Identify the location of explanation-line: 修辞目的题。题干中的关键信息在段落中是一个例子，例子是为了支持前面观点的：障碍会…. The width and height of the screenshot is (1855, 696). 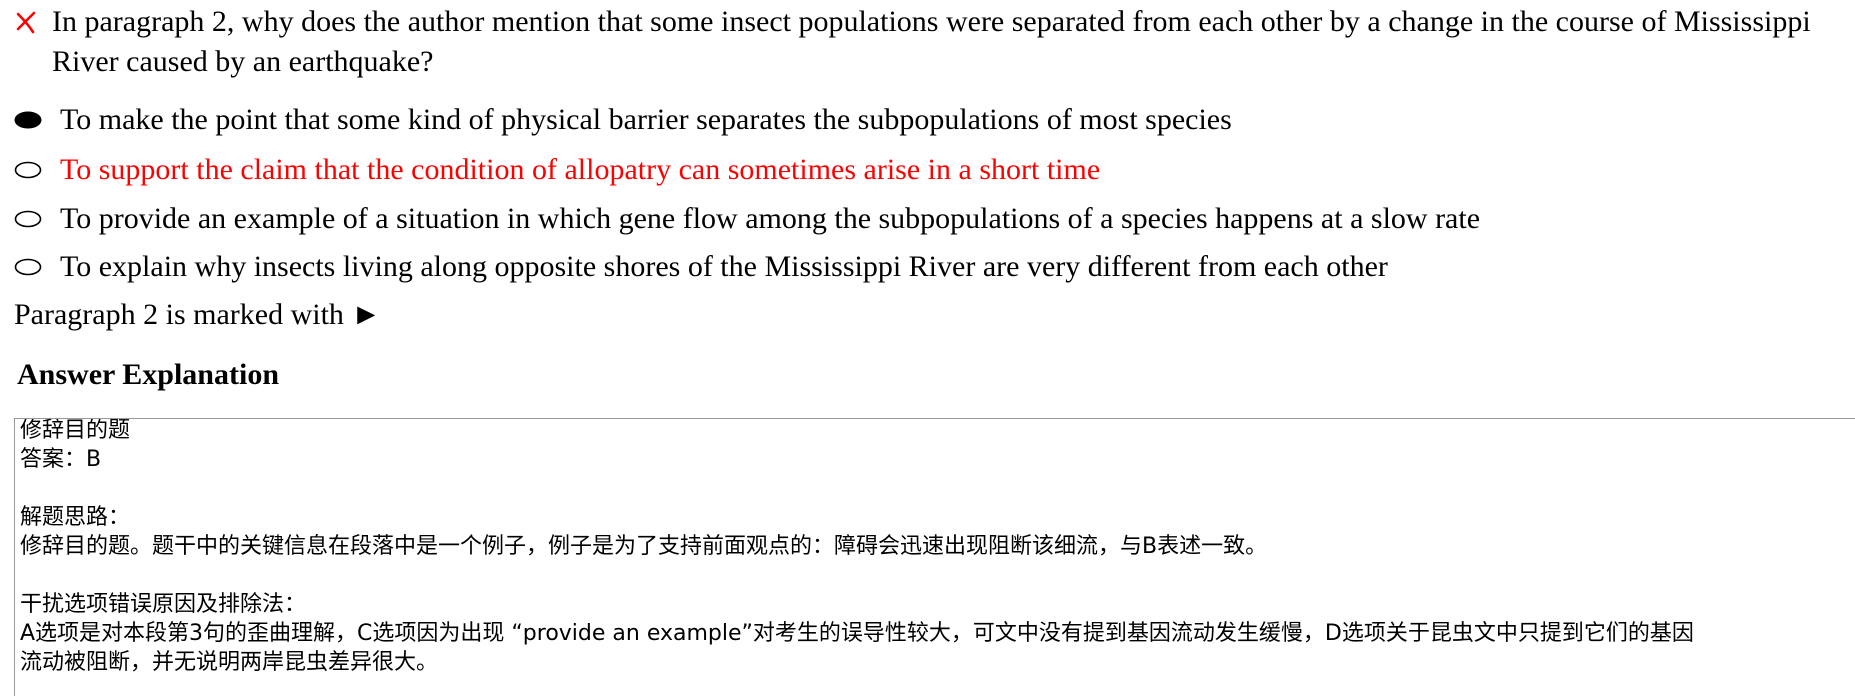
(644, 546).